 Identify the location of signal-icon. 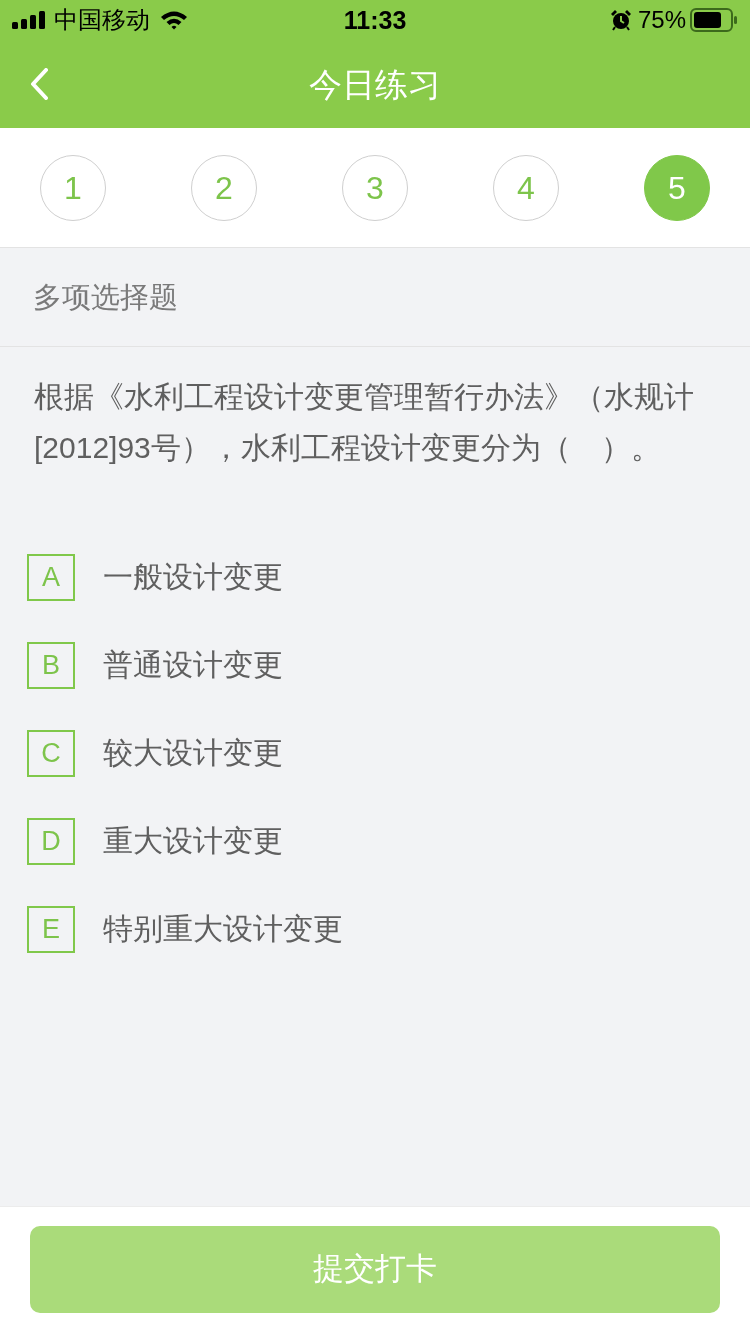
(29, 20).